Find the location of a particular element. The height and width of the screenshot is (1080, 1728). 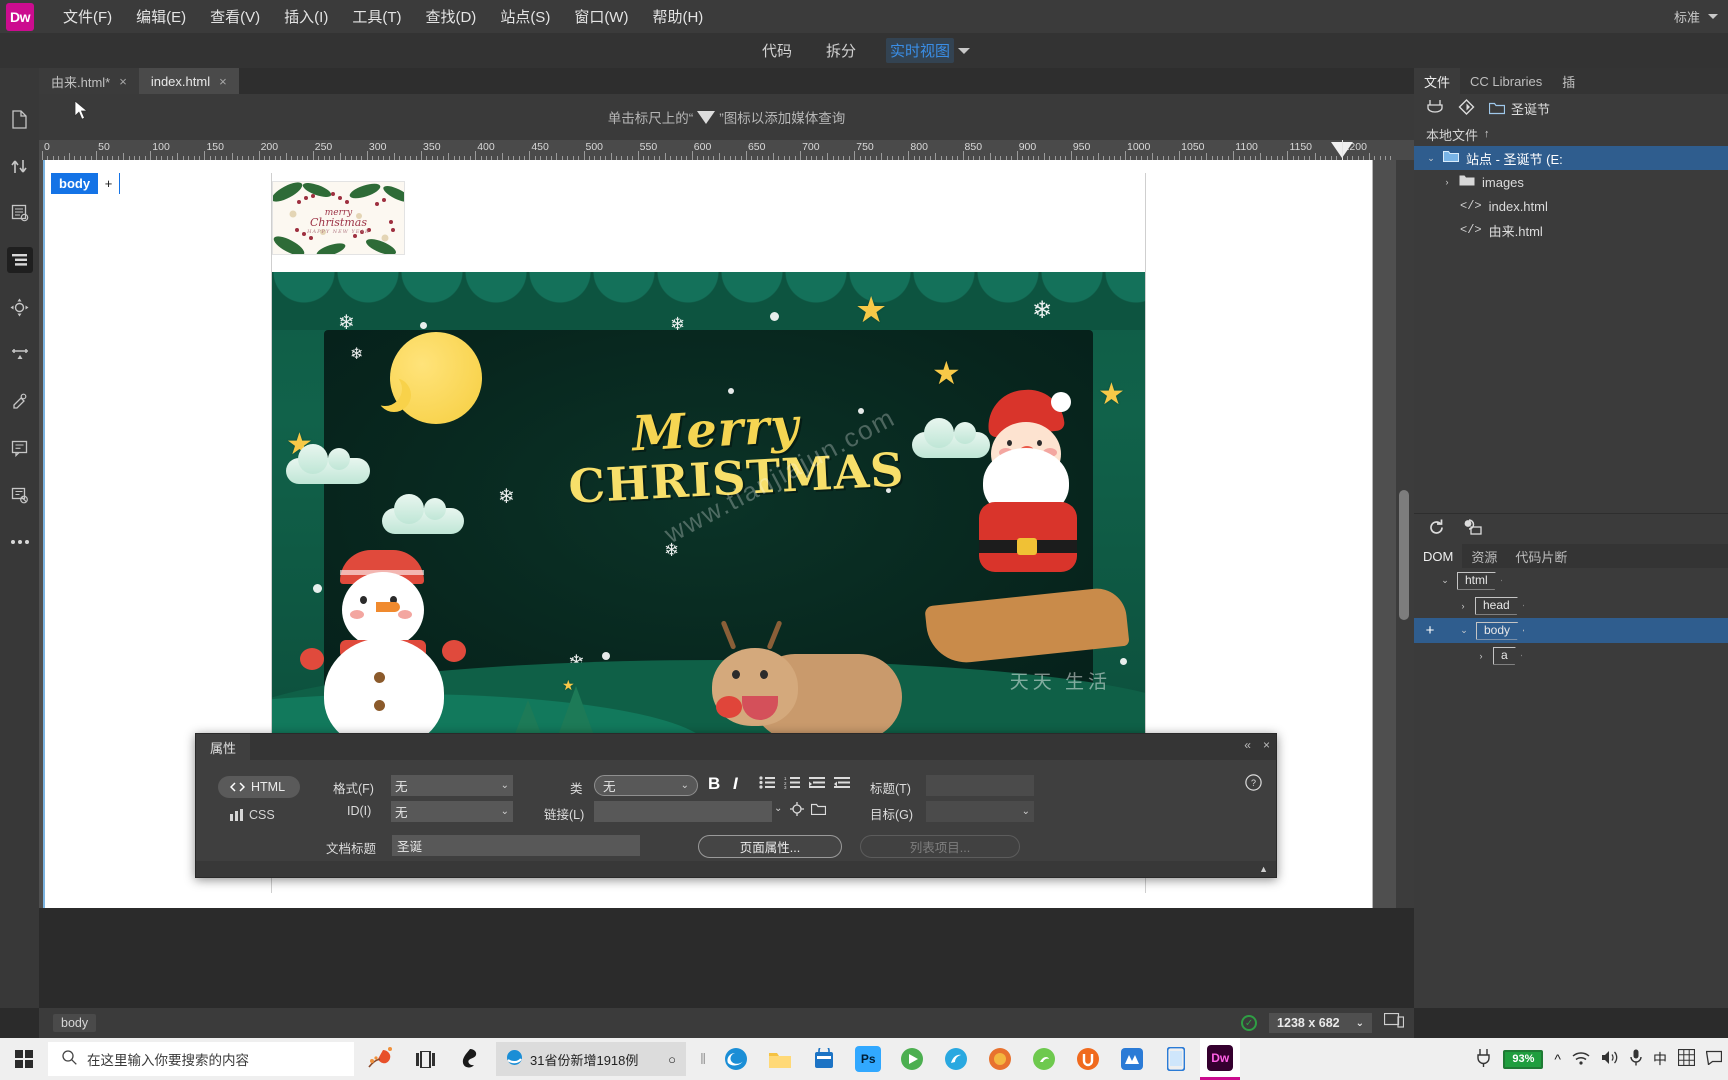

point-to-file-icon is located at coordinates (797, 810).